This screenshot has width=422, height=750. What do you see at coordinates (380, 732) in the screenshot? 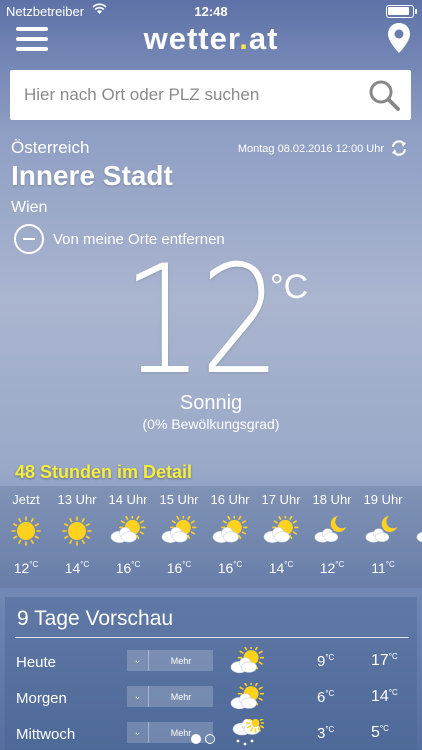
I see `day-max-temp: 5°C` at bounding box center [380, 732].